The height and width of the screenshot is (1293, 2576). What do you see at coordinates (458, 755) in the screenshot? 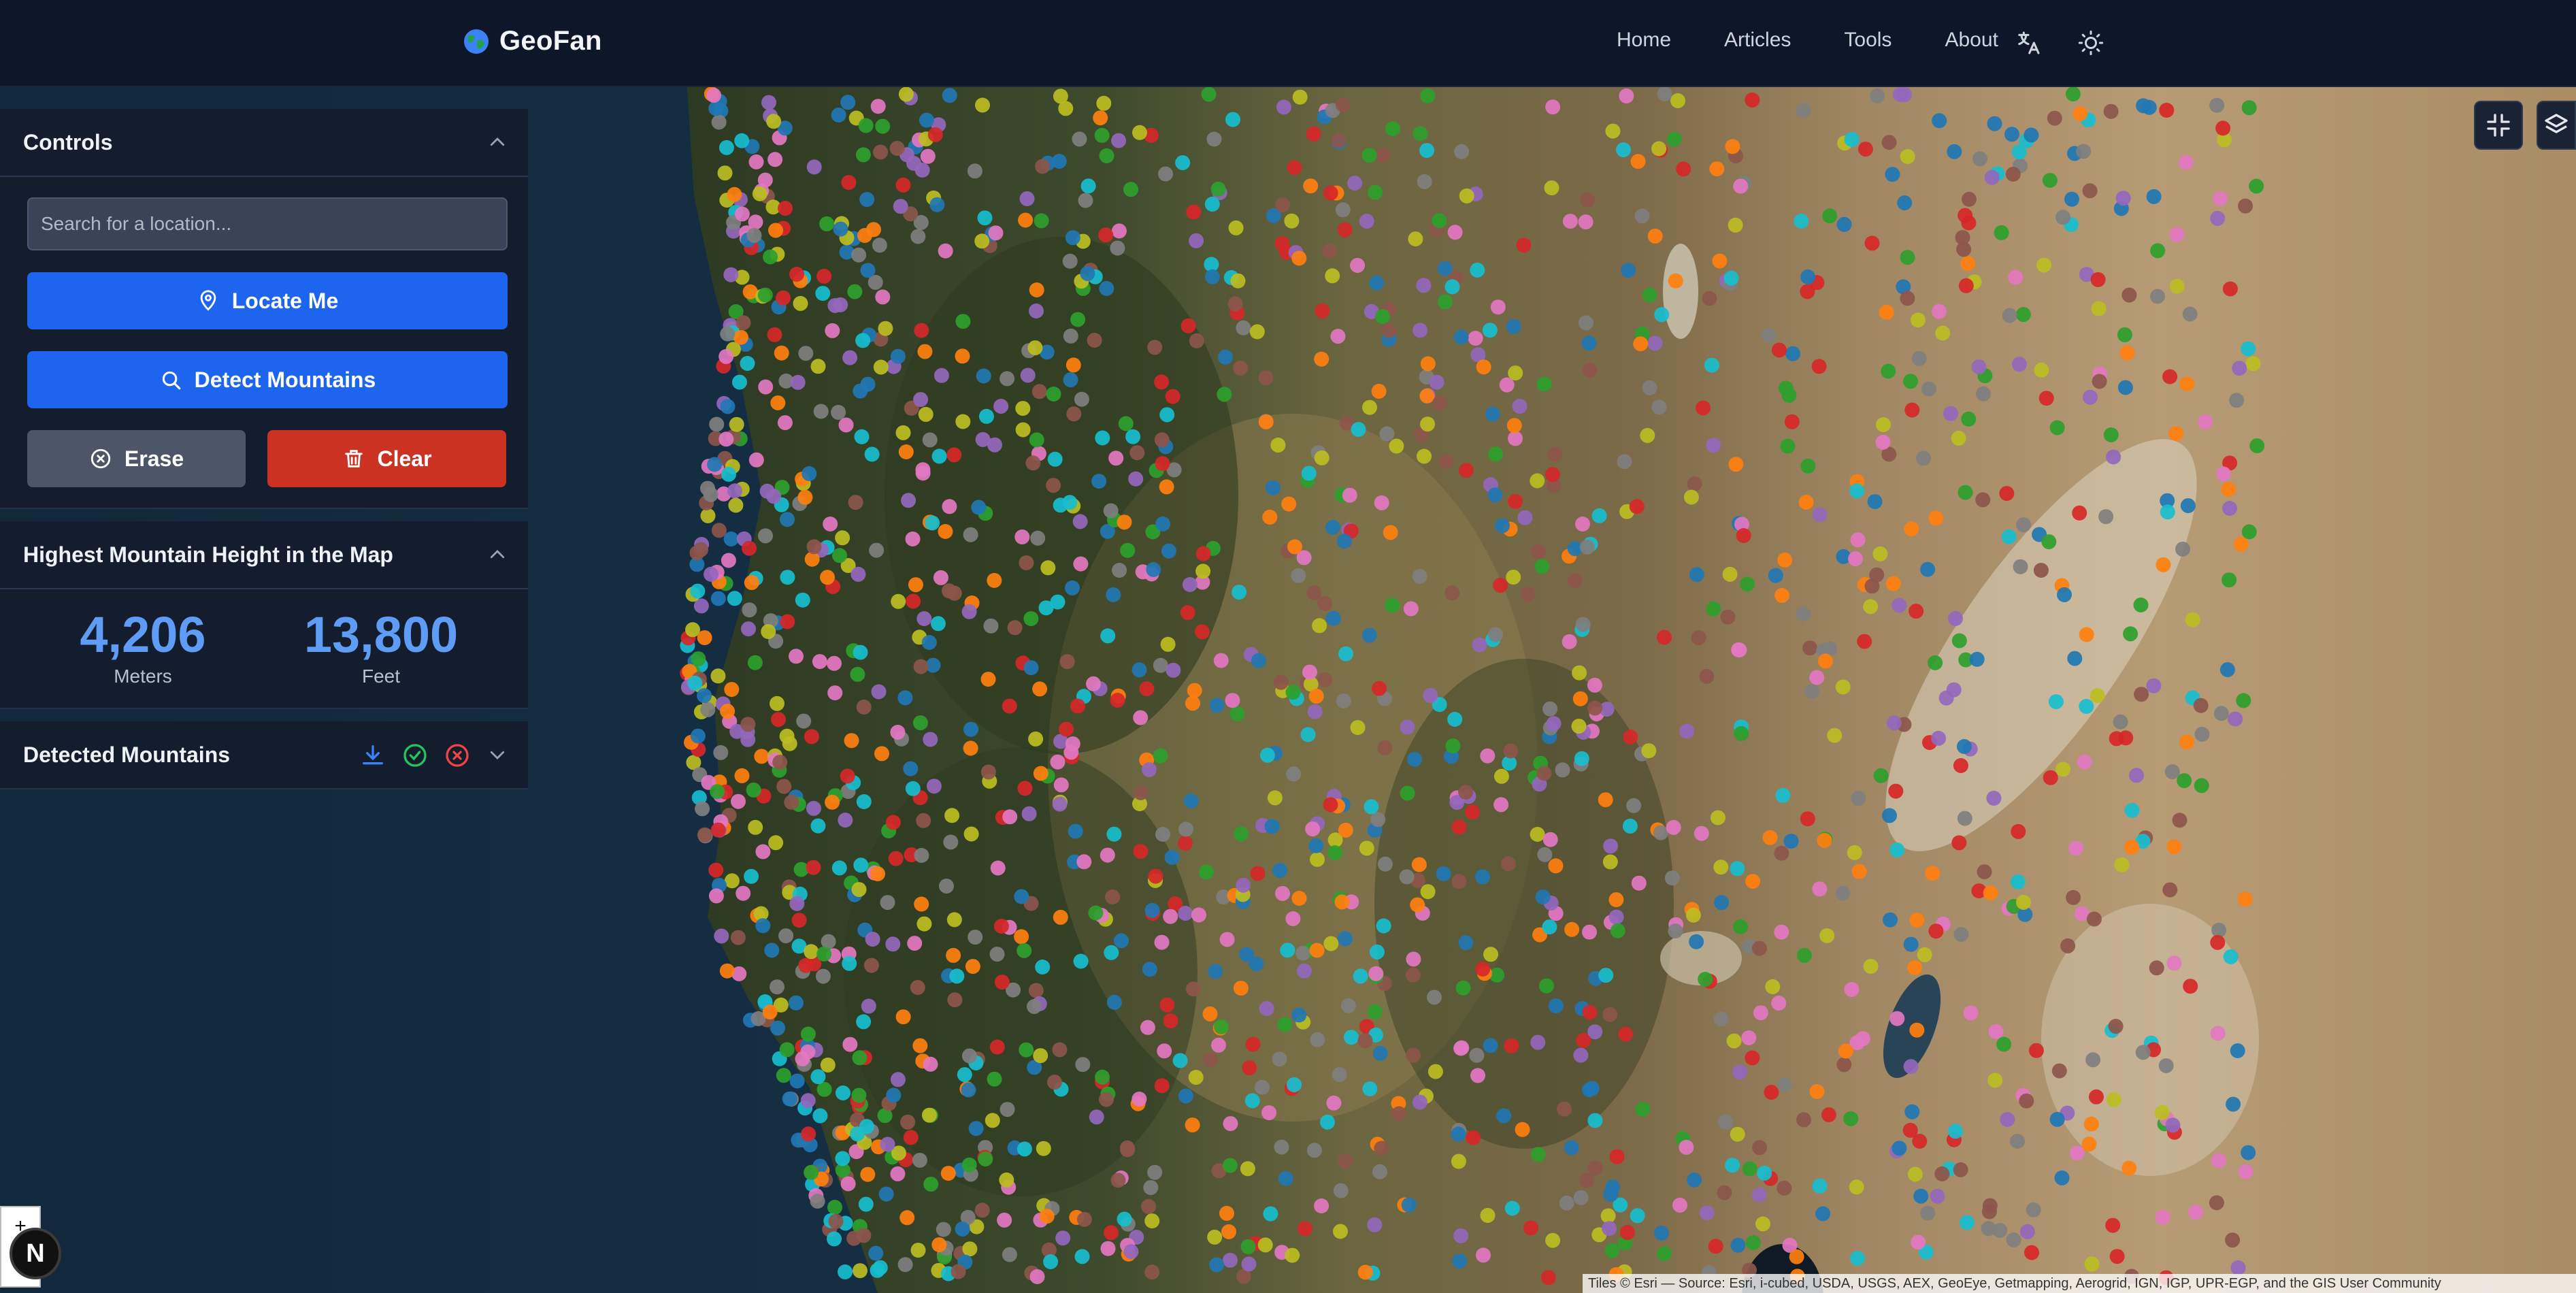
I see `x-circle-icon` at bounding box center [458, 755].